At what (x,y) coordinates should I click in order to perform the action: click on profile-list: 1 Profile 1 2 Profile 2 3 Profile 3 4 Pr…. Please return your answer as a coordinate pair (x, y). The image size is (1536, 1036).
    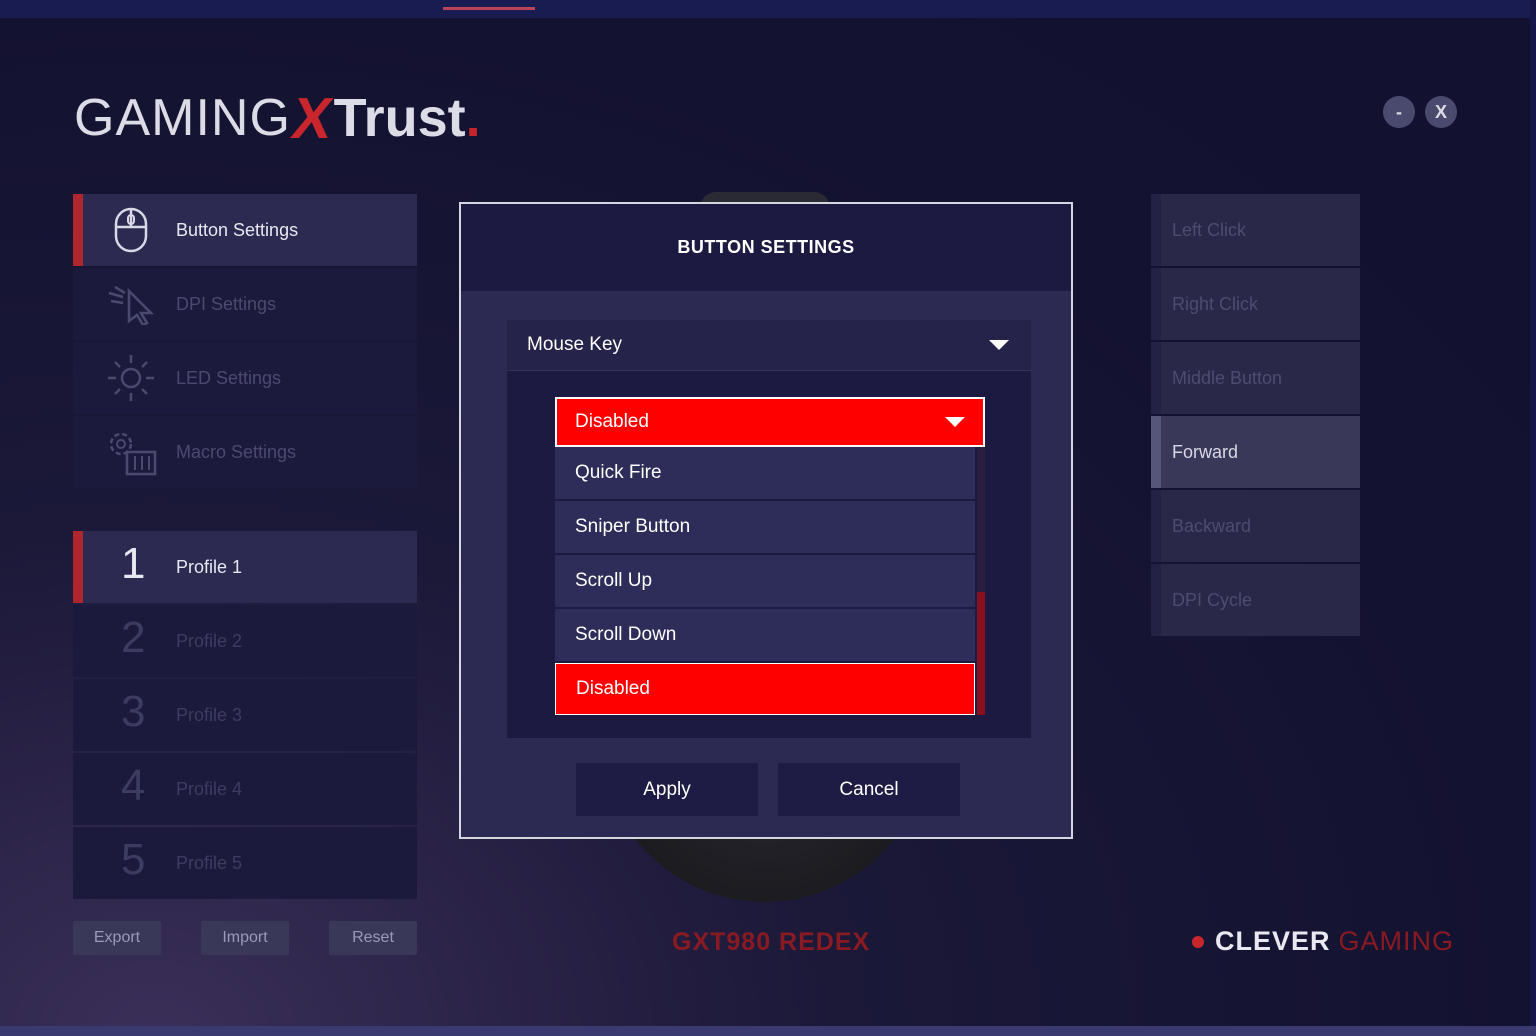
    Looking at the image, I should click on (245, 716).